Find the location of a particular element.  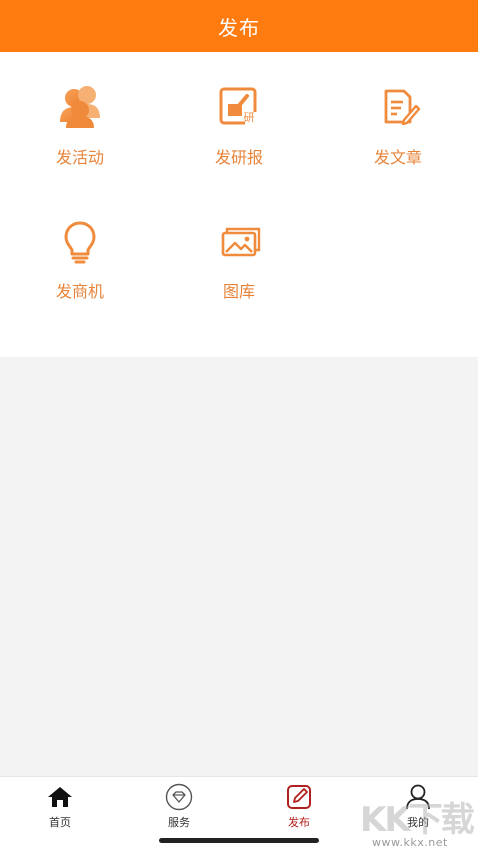

people-icon is located at coordinates (80, 108).